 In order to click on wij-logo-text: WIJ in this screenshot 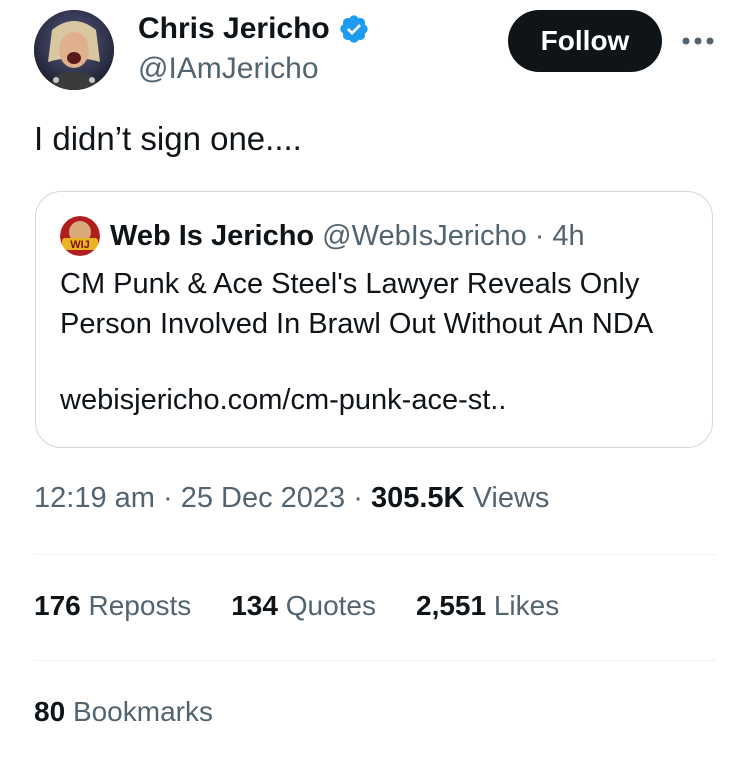, I will do `click(80, 245)`.